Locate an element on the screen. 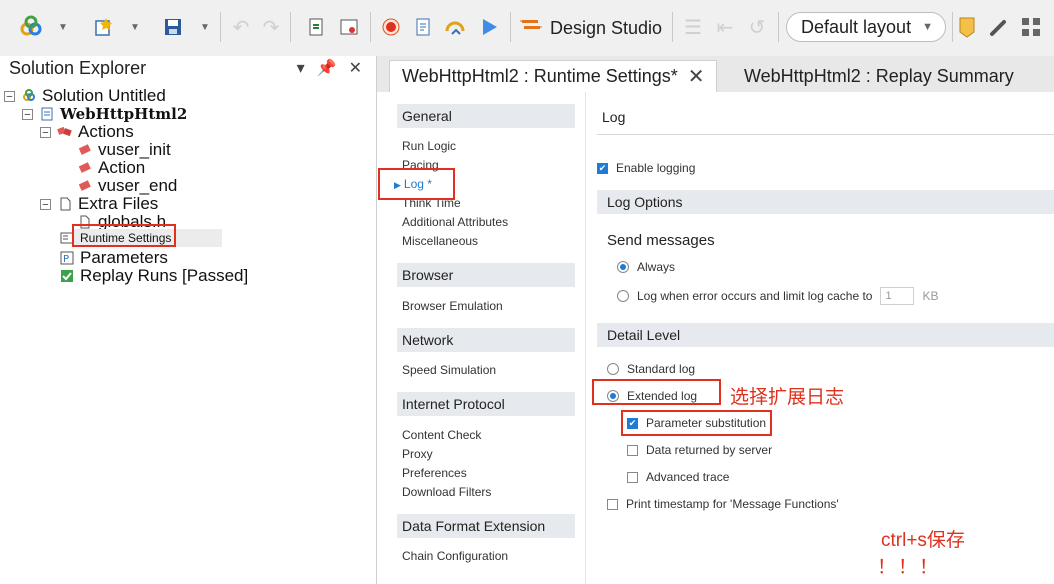 The width and height of the screenshot is (1054, 584). badge-icon is located at coordinates (967, 27).